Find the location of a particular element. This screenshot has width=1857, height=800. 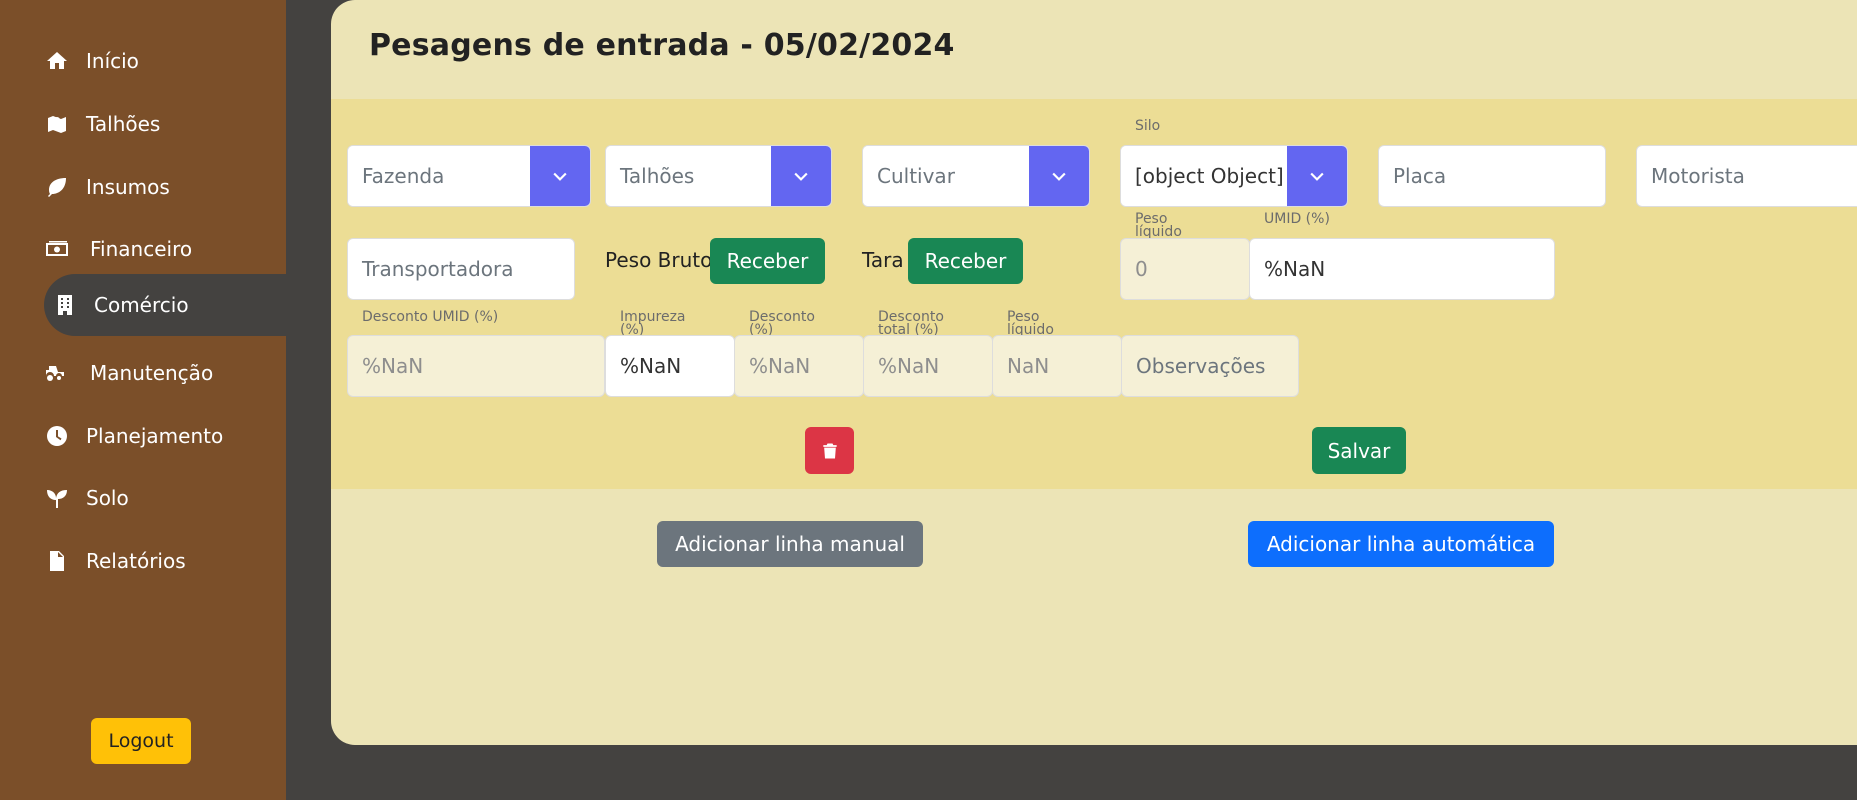

sidebar-item-label: Solo is located at coordinates (107, 498).